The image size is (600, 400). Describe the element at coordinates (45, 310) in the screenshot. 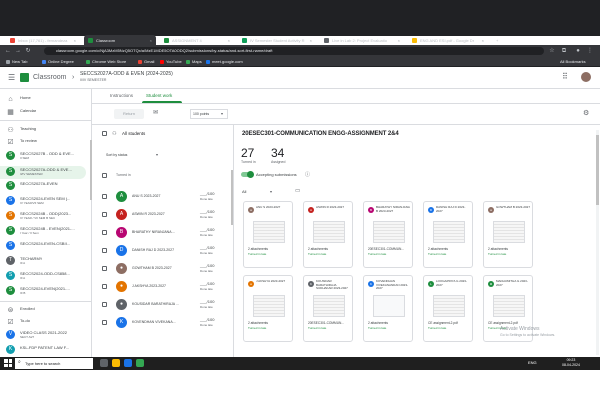

I see `sidebar-item-enrolled: ⊜ Enrolled` at that location.